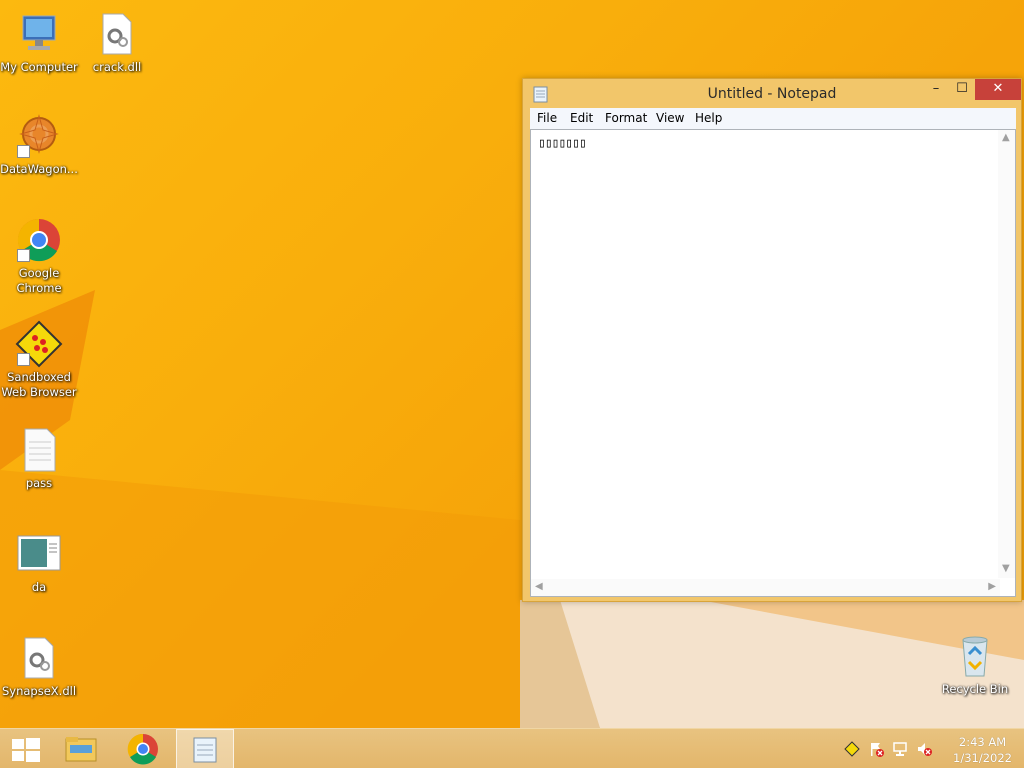 The height and width of the screenshot is (768, 1024). I want to click on desktop-icon-label: My Computer, so click(39, 67).